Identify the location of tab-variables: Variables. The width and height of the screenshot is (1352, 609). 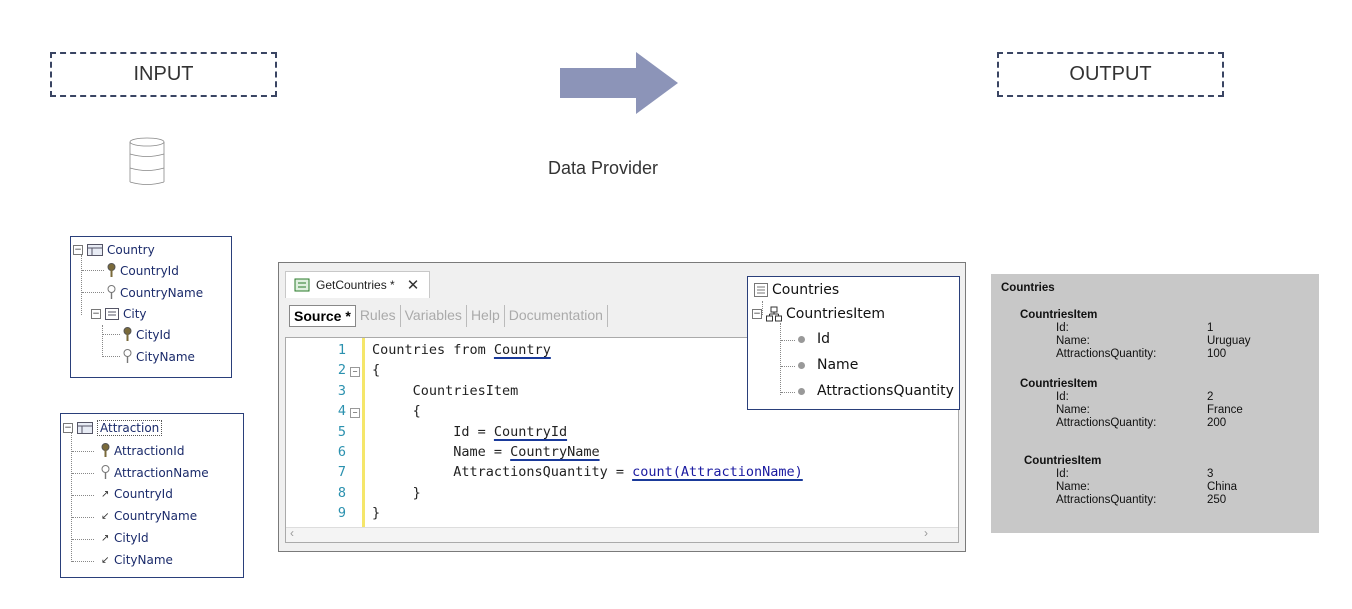
(434, 316).